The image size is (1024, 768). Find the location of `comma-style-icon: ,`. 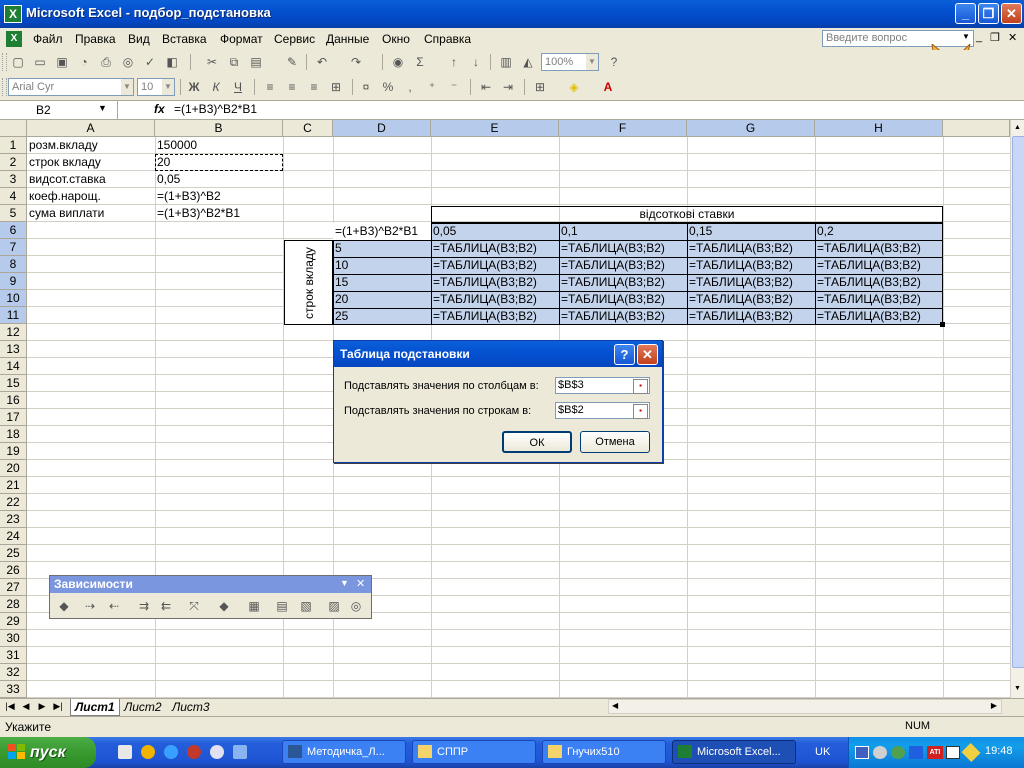

comma-style-icon: , is located at coordinates (410, 87).